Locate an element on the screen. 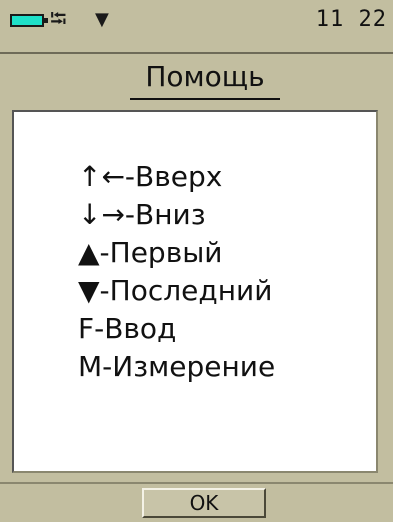 The height and width of the screenshot is (522, 393). ok-button: OK is located at coordinates (204, 503).